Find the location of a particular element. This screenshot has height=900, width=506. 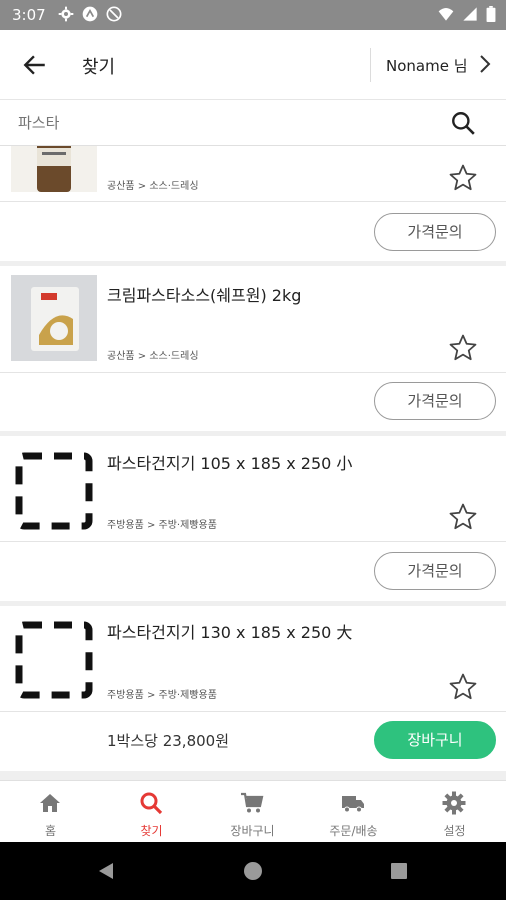

product-name: 크림파스타소스(쉐프원) 2kg is located at coordinates (204, 294).